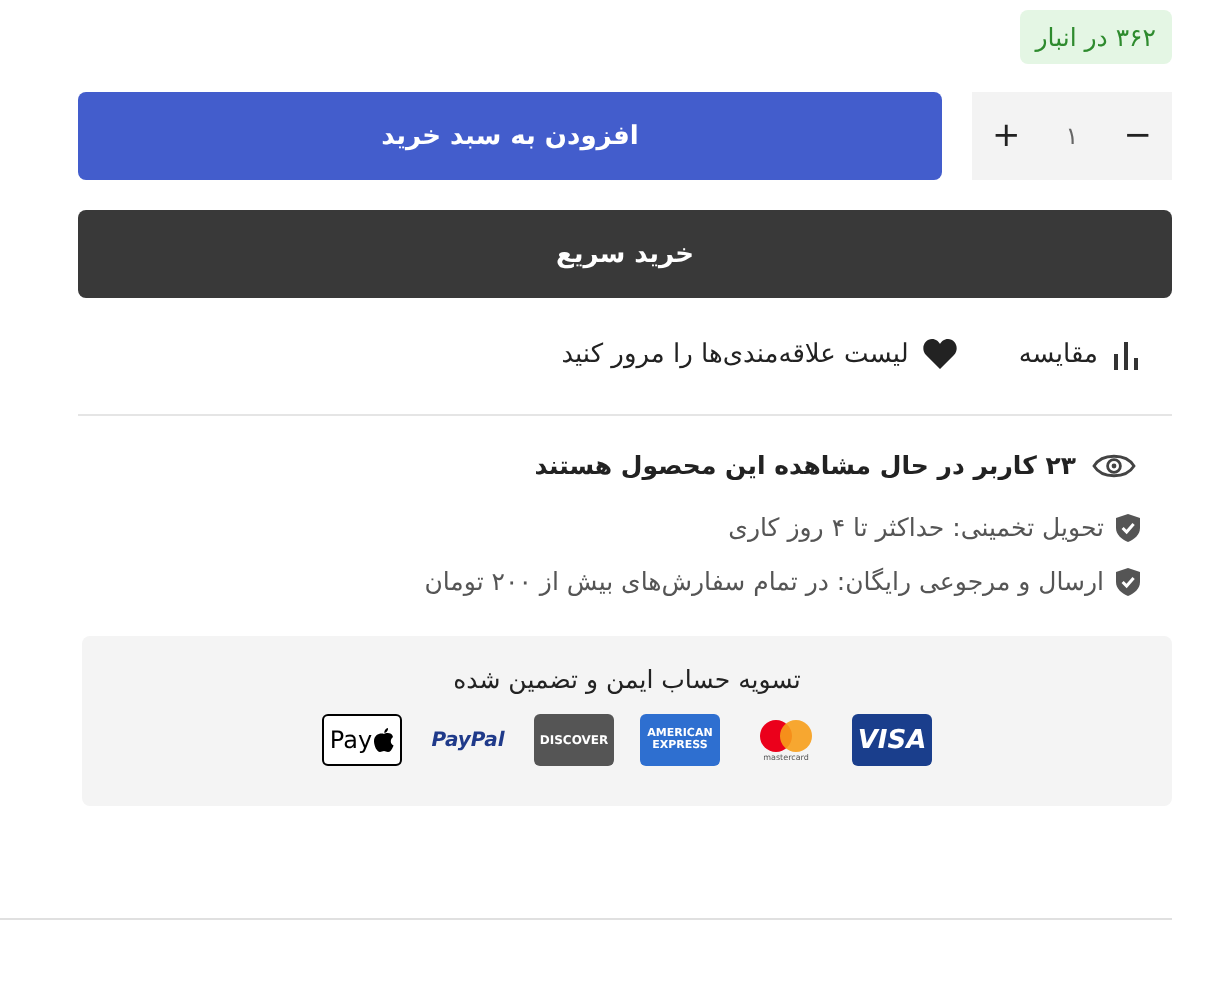  What do you see at coordinates (510, 136) in the screenshot?
I see `add-to-cart-button: افزودن به سبد خرید` at bounding box center [510, 136].